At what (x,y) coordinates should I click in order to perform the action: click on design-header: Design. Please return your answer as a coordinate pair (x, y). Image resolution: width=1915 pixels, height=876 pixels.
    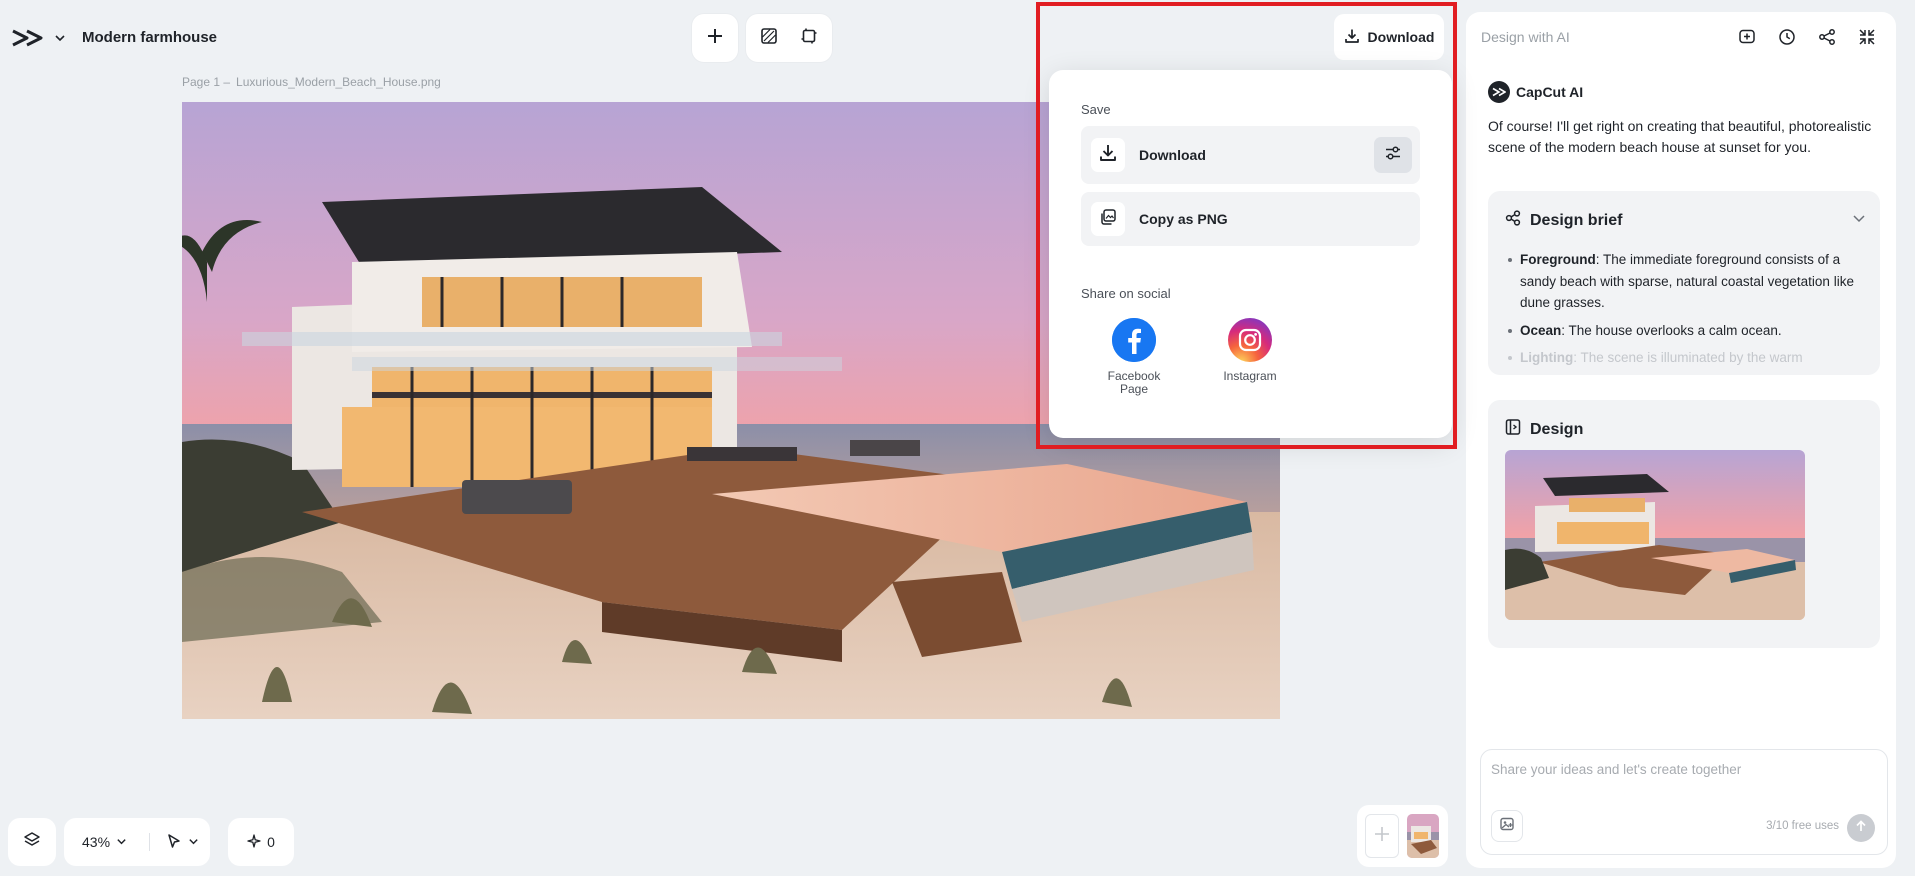
    Looking at the image, I should click on (1543, 429).